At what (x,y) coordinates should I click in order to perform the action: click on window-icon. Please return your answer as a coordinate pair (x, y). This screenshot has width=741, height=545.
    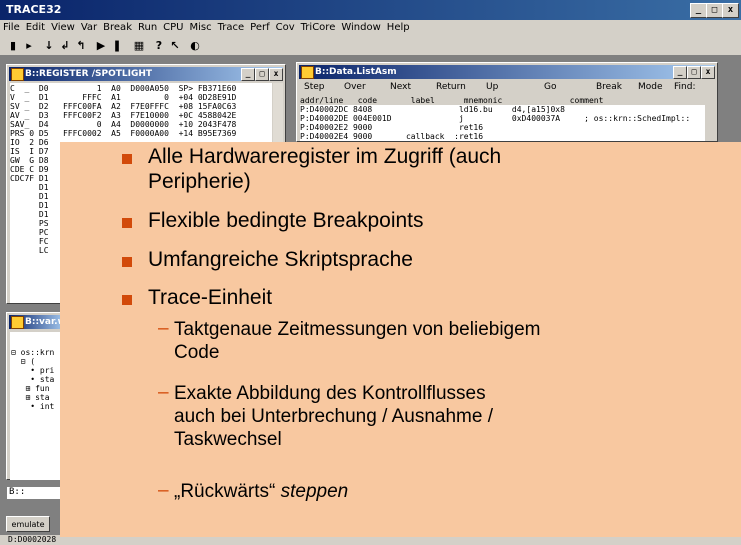
    Looking at the image, I should click on (307, 72).